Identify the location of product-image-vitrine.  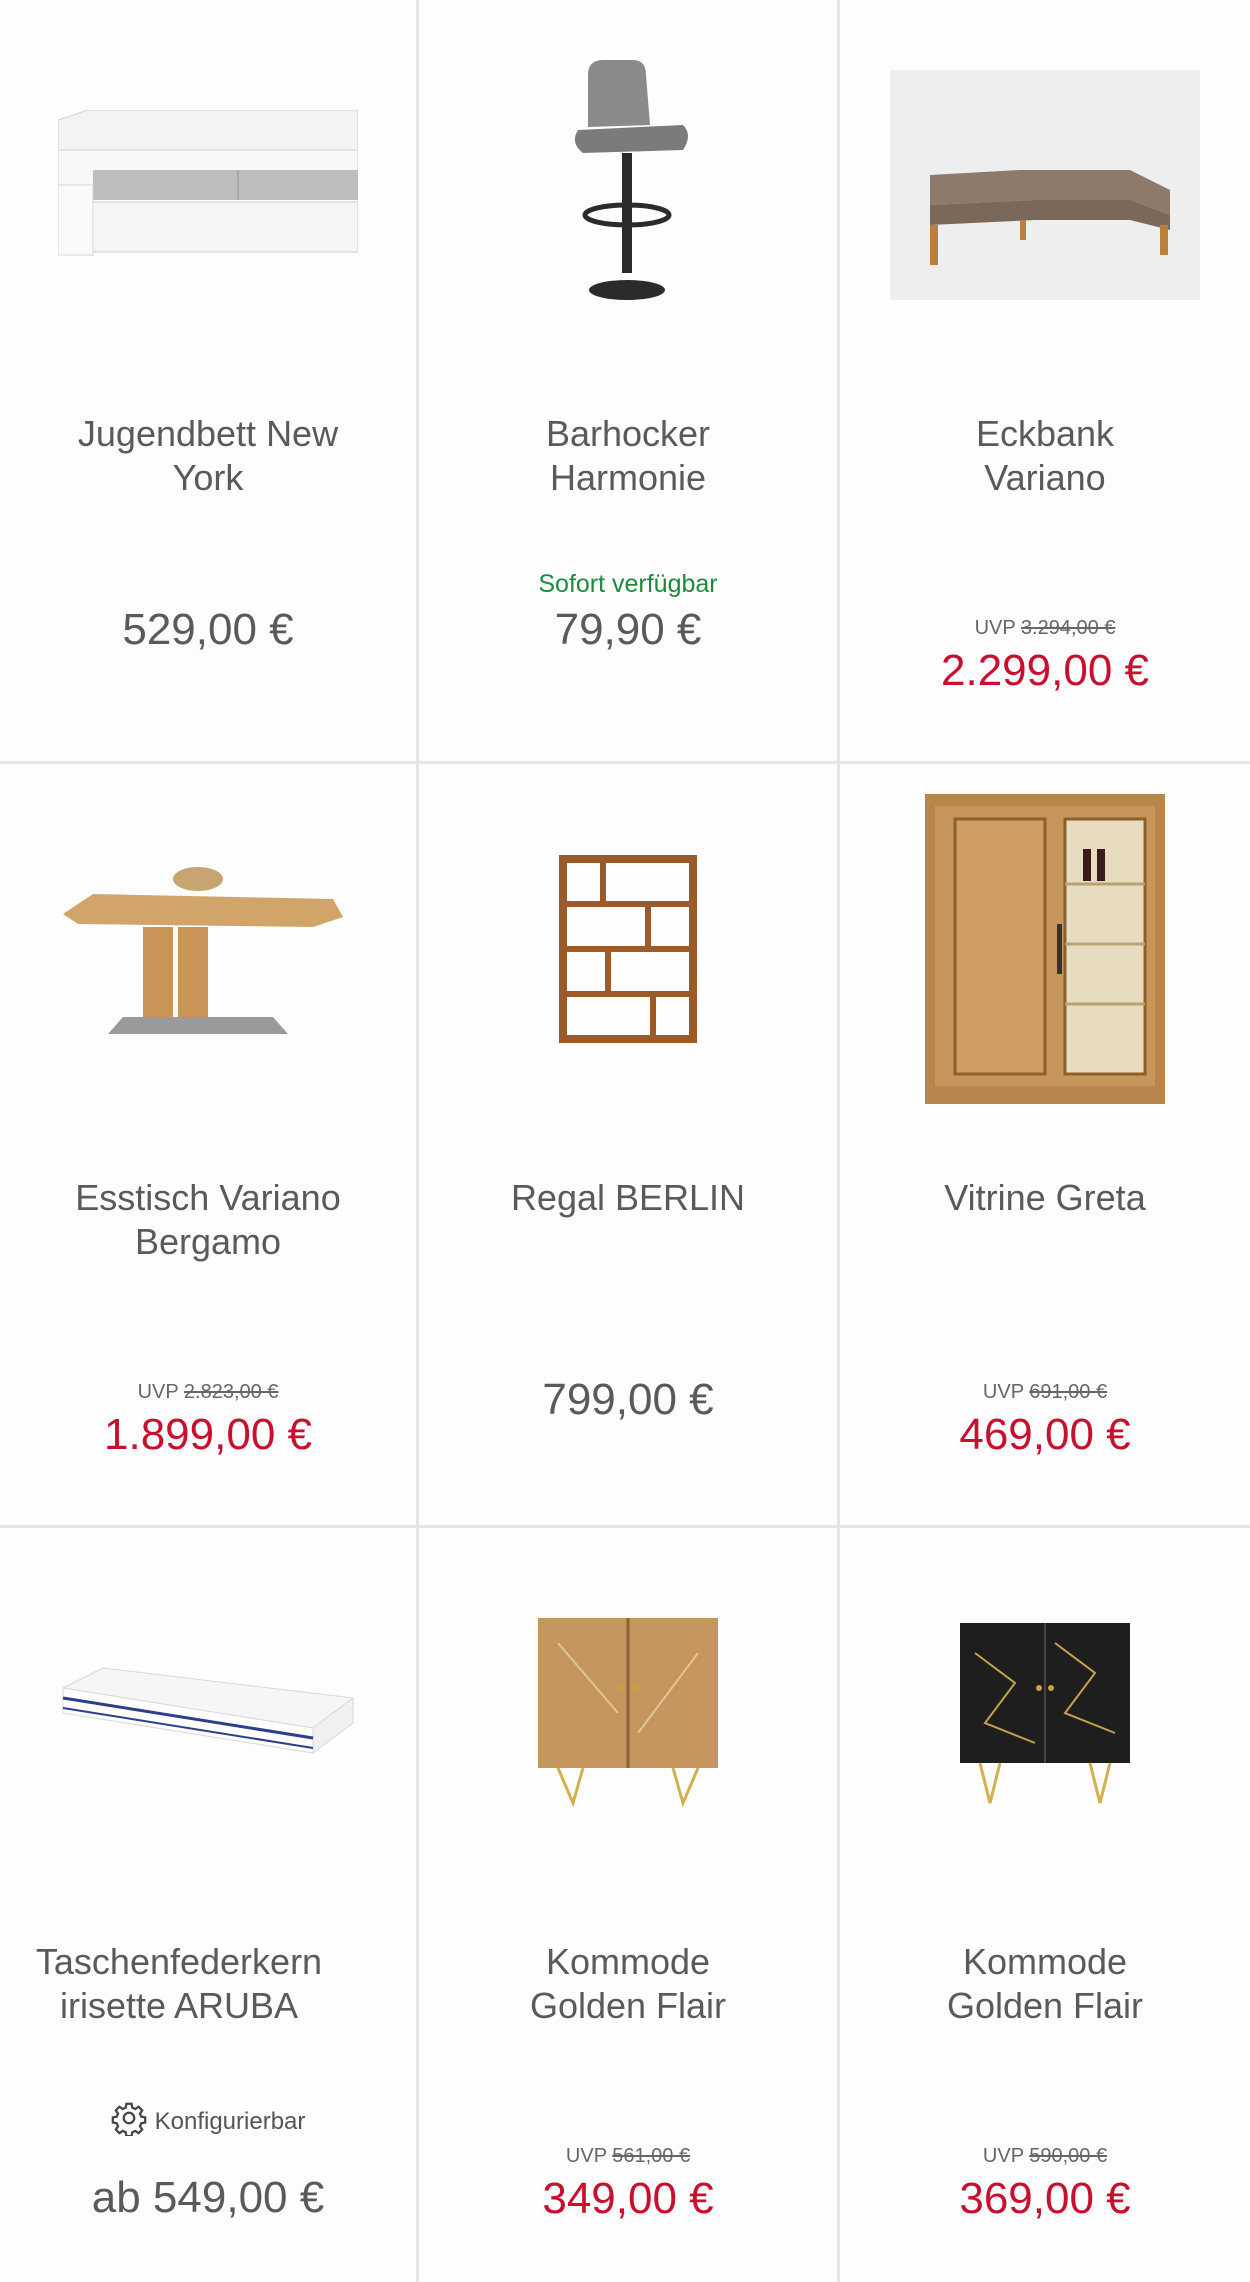
(1045, 949).